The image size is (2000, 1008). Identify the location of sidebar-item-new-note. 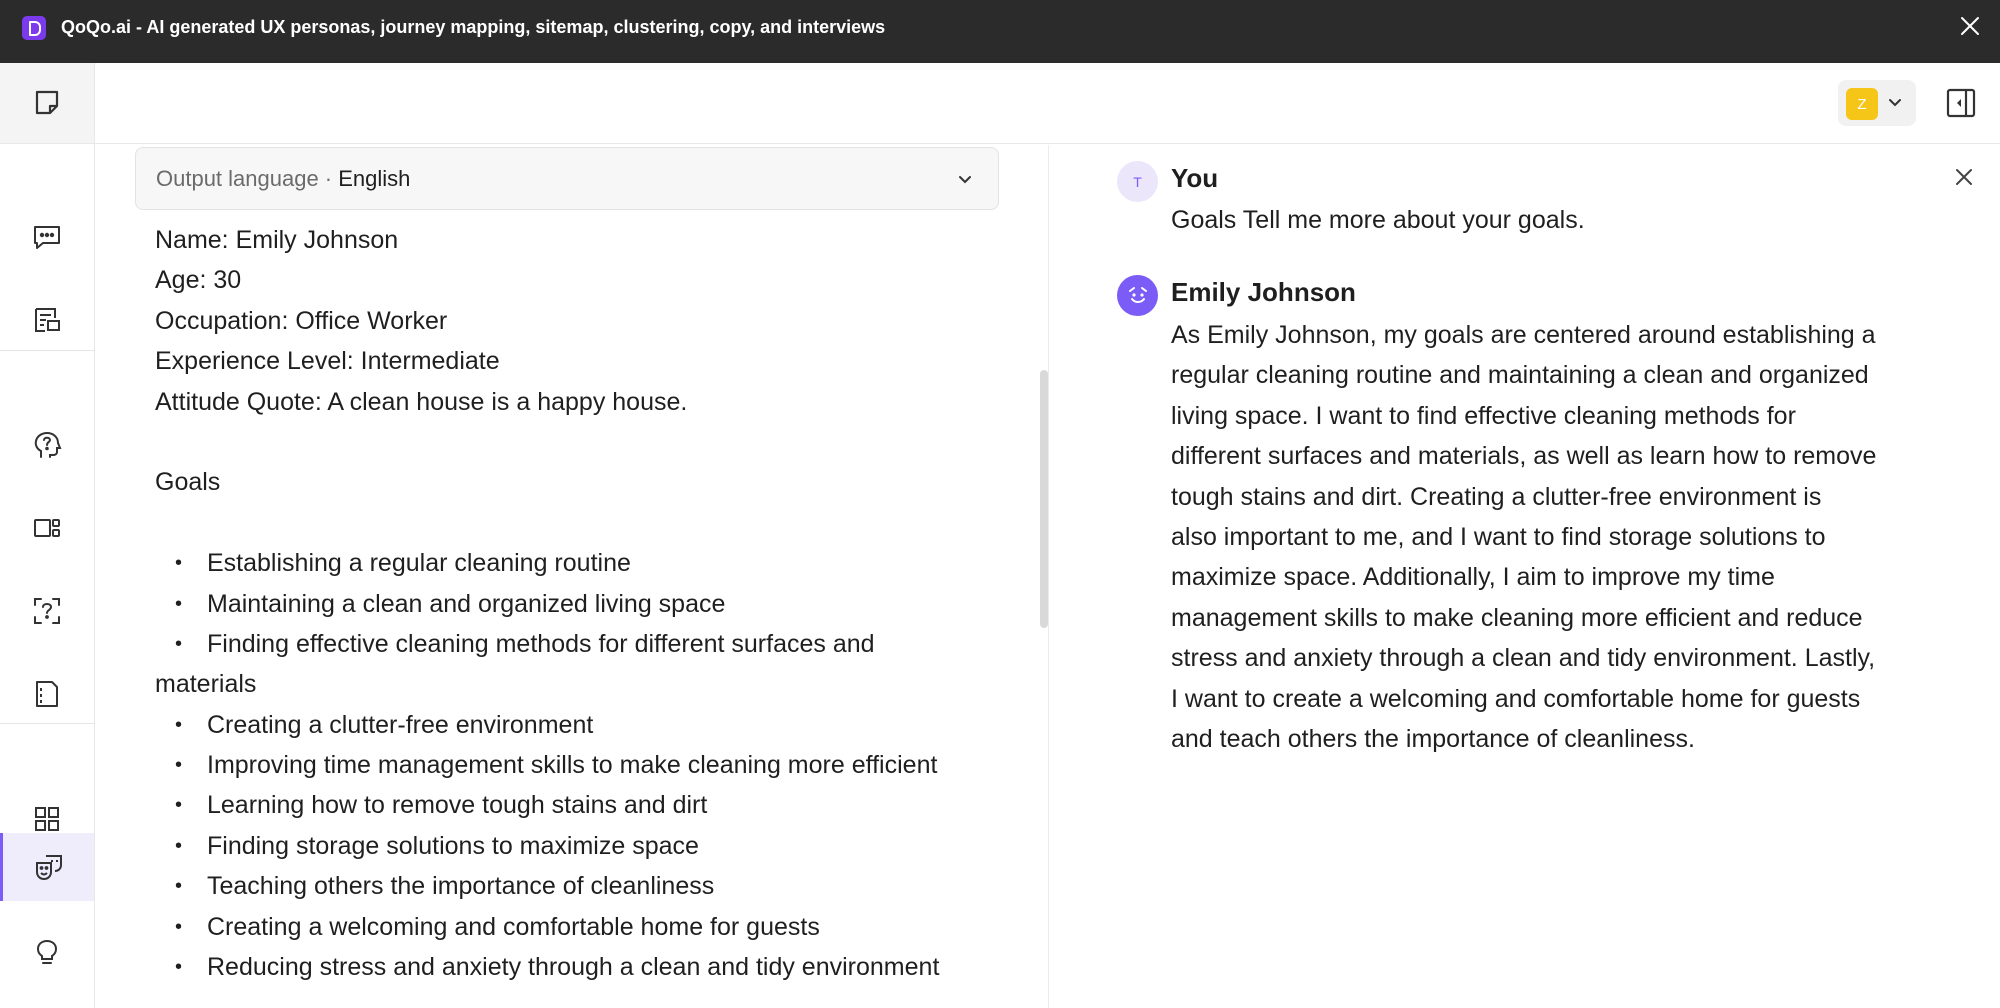
(47, 103).